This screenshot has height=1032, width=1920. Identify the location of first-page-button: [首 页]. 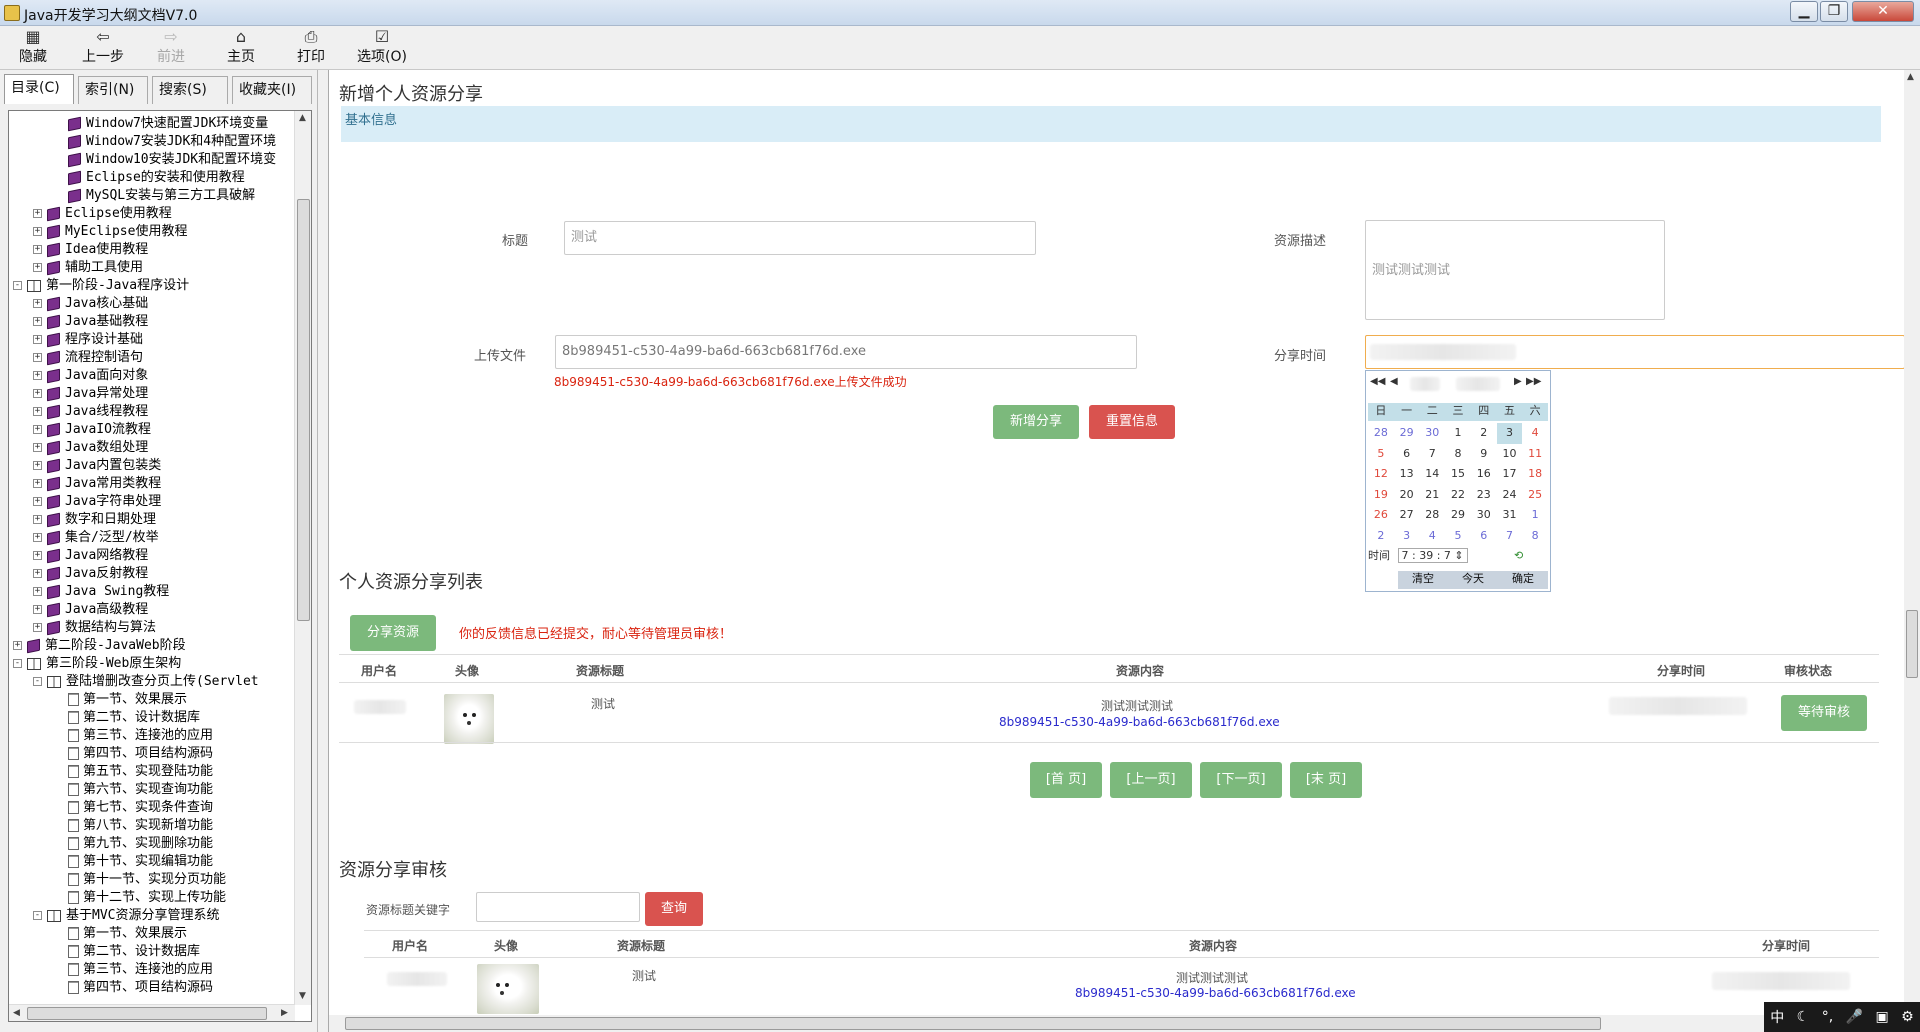
(1066, 780).